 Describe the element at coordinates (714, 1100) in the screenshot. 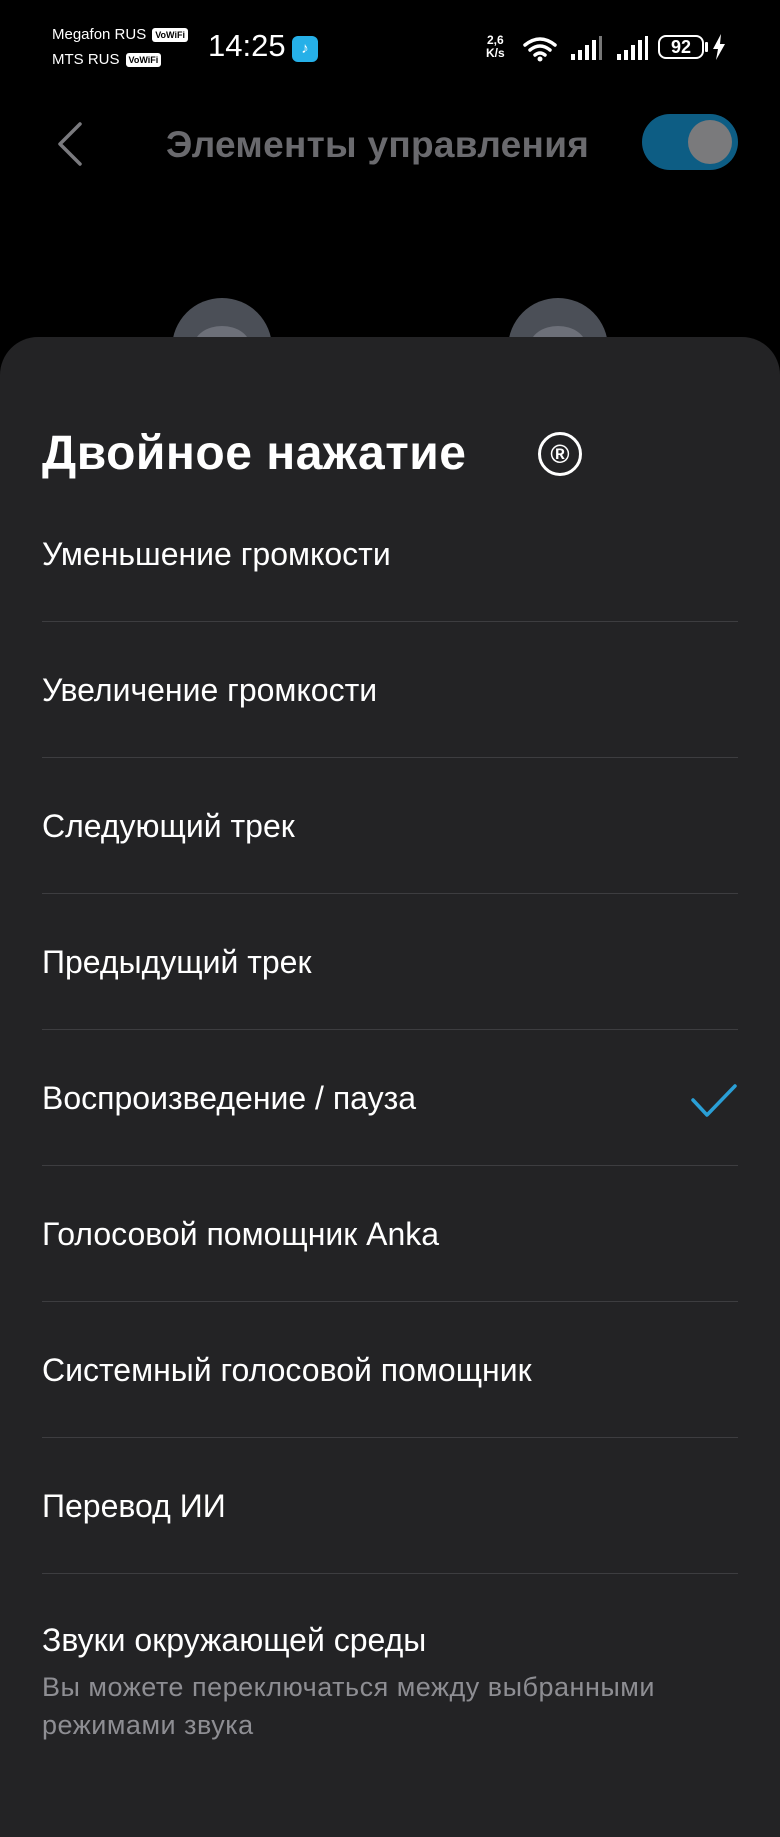

I see `checkmark-icon` at that location.